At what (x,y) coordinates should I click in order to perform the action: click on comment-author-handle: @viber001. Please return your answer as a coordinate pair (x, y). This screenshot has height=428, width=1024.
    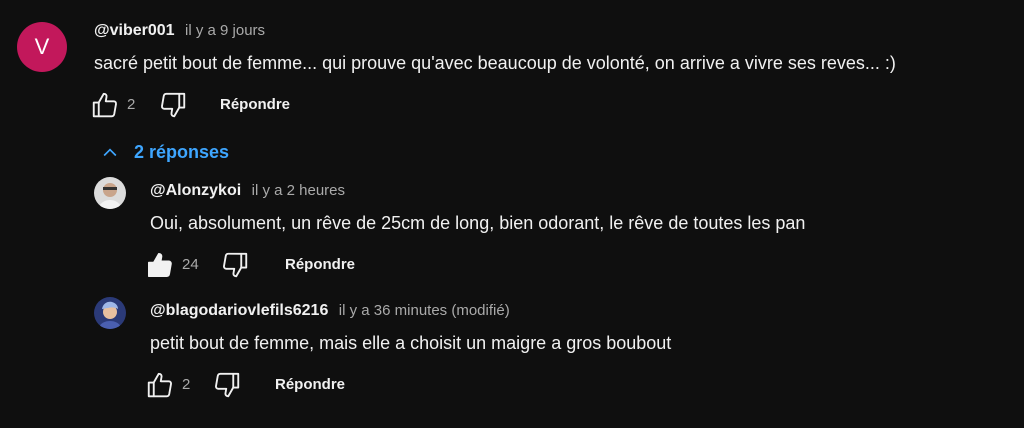
    Looking at the image, I should click on (134, 30).